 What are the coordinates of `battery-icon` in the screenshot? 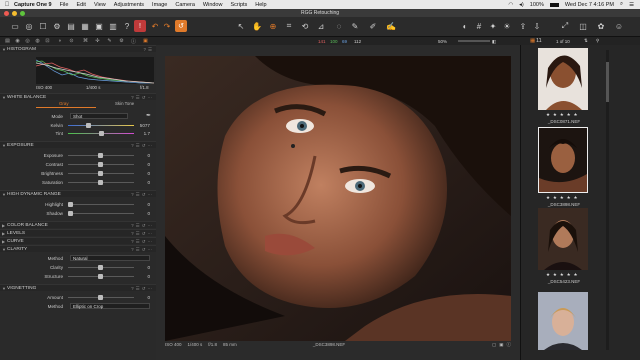 It's located at (554, 4).